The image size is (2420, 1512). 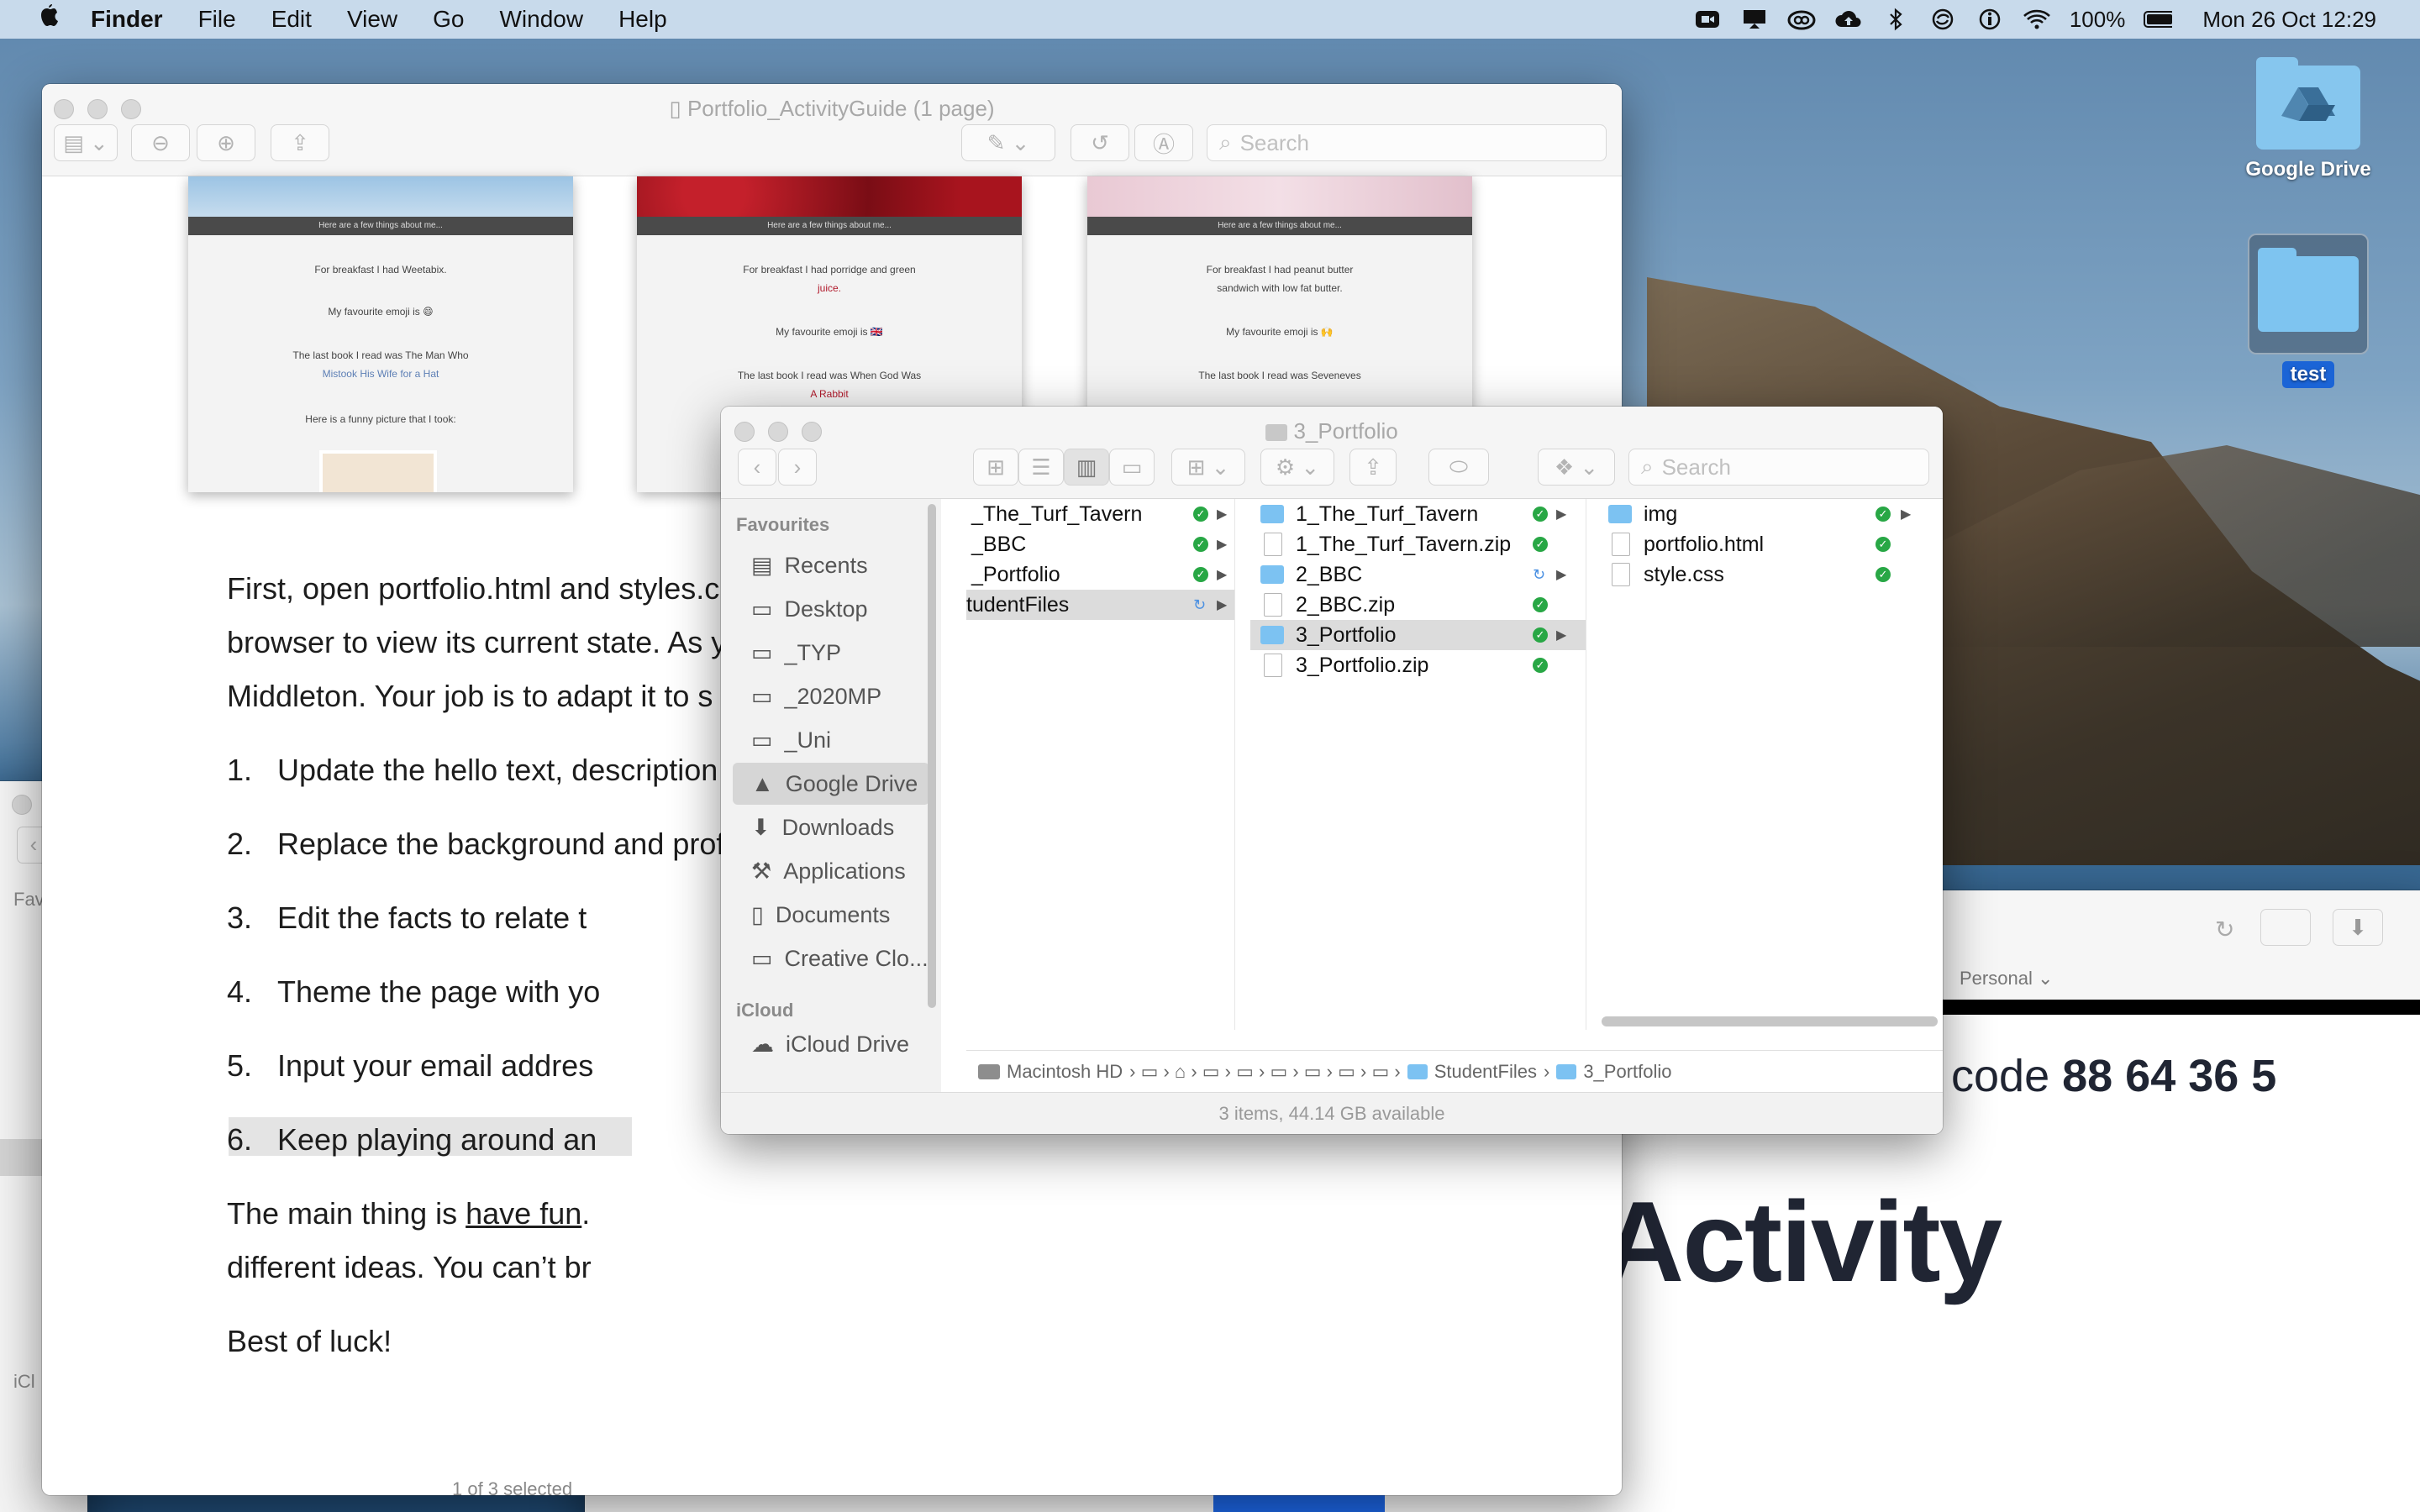 What do you see at coordinates (1576, 467) in the screenshot?
I see `dropbox-button: ❖ ⌄` at bounding box center [1576, 467].